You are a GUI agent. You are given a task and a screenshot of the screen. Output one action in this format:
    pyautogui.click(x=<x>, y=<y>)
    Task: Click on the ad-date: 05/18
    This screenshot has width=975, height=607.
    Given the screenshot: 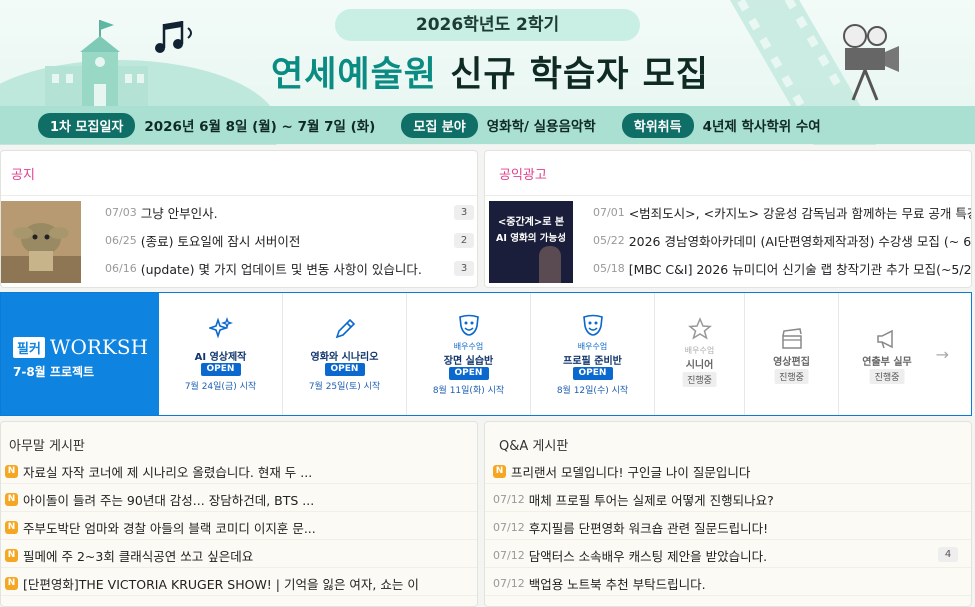 What is the action you would take?
    pyautogui.click(x=609, y=268)
    